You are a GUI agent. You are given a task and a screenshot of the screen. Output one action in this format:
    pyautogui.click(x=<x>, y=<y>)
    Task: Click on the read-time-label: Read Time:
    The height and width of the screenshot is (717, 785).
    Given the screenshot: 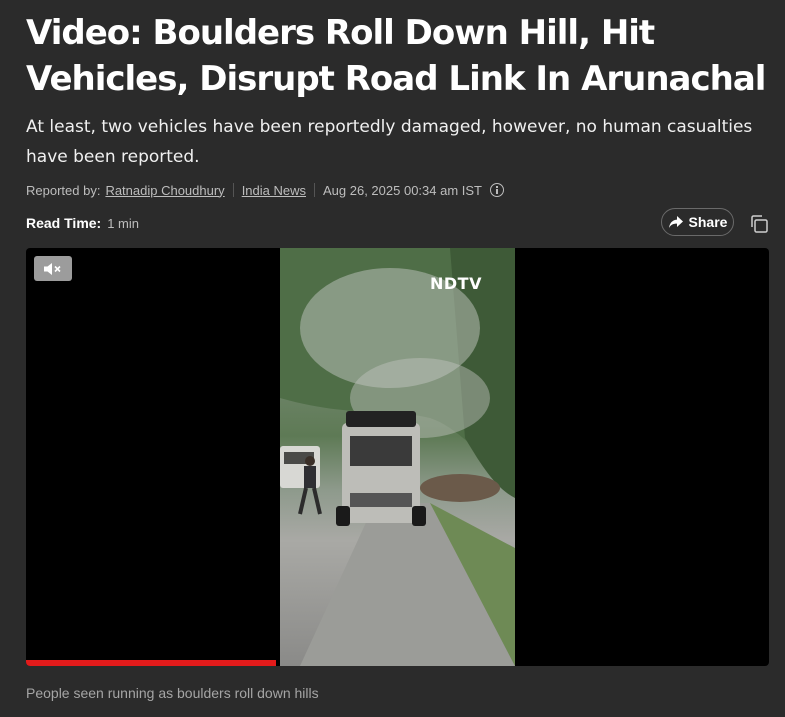 What is the action you would take?
    pyautogui.click(x=64, y=223)
    